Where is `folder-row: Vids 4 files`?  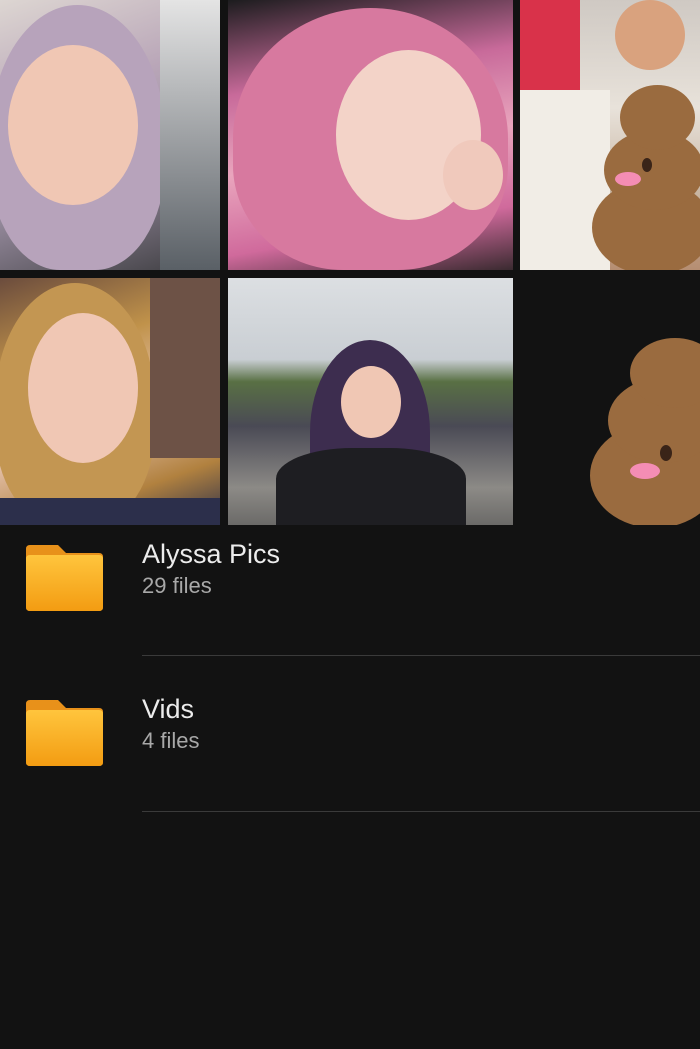
folder-row: Vids 4 files is located at coordinates (350, 758).